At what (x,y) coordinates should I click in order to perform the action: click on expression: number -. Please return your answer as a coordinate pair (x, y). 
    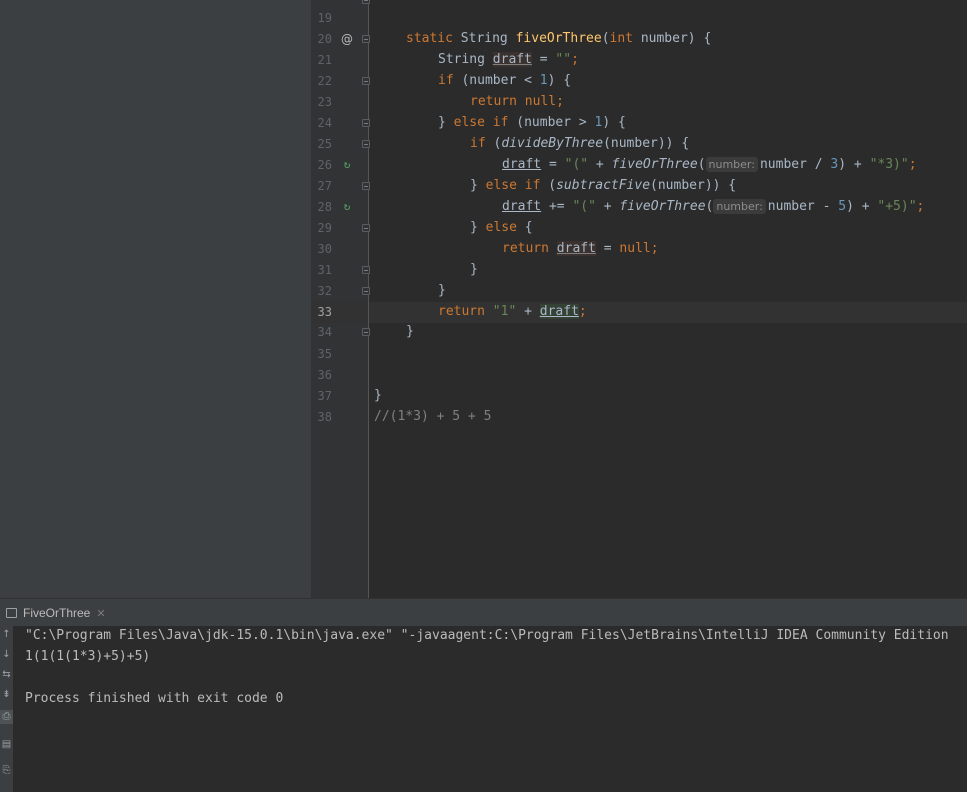
    Looking at the image, I should click on (803, 206).